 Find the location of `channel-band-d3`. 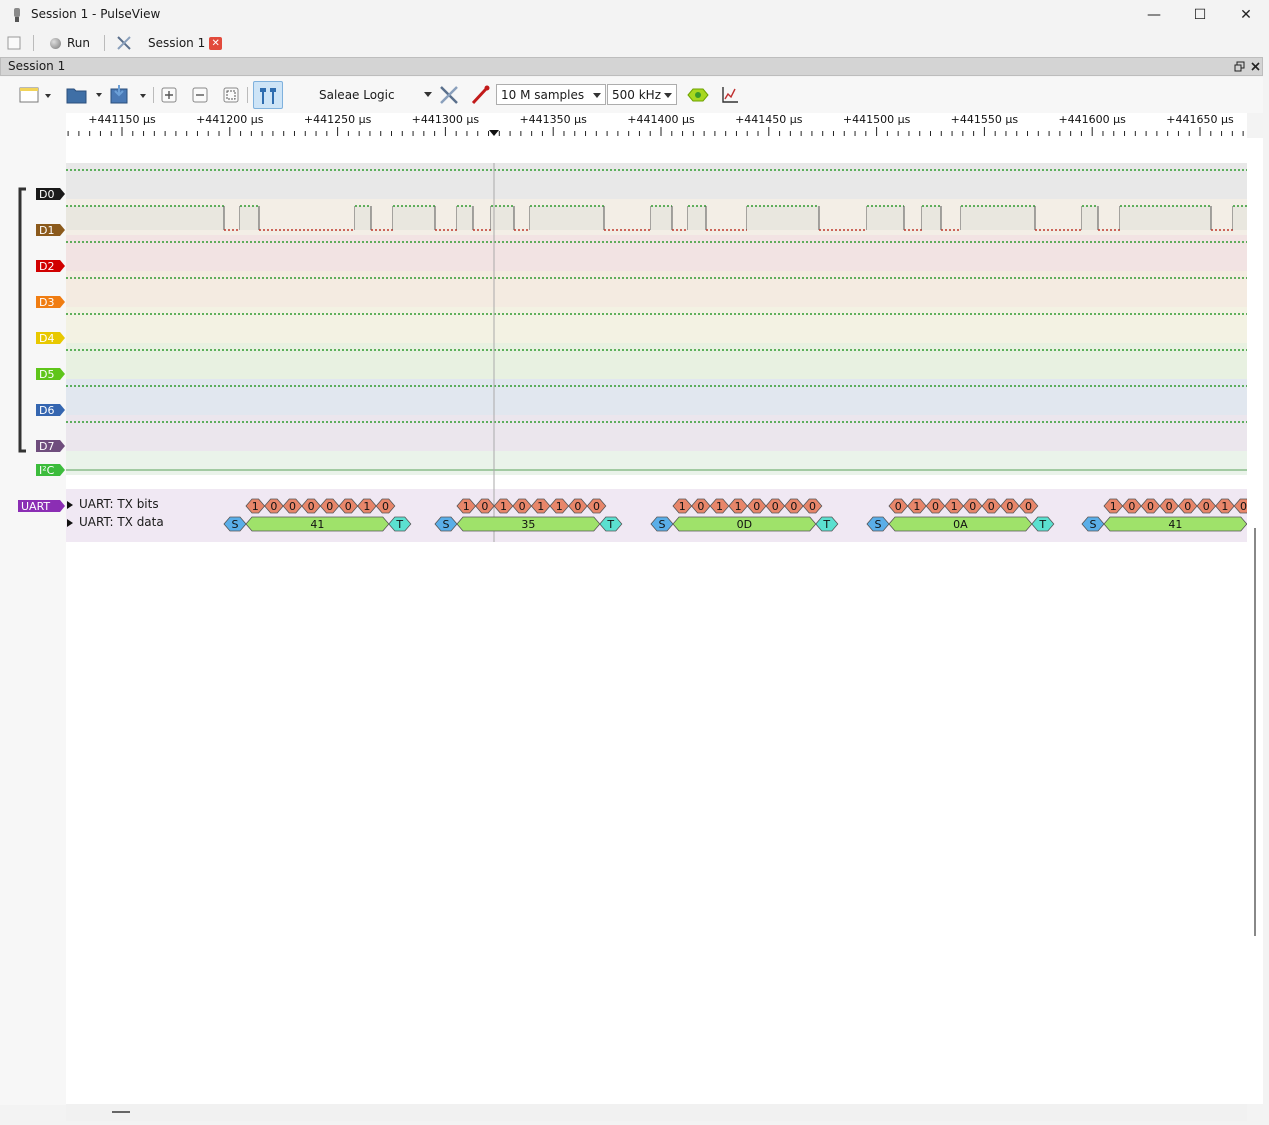

channel-band-d3 is located at coordinates (656, 289).